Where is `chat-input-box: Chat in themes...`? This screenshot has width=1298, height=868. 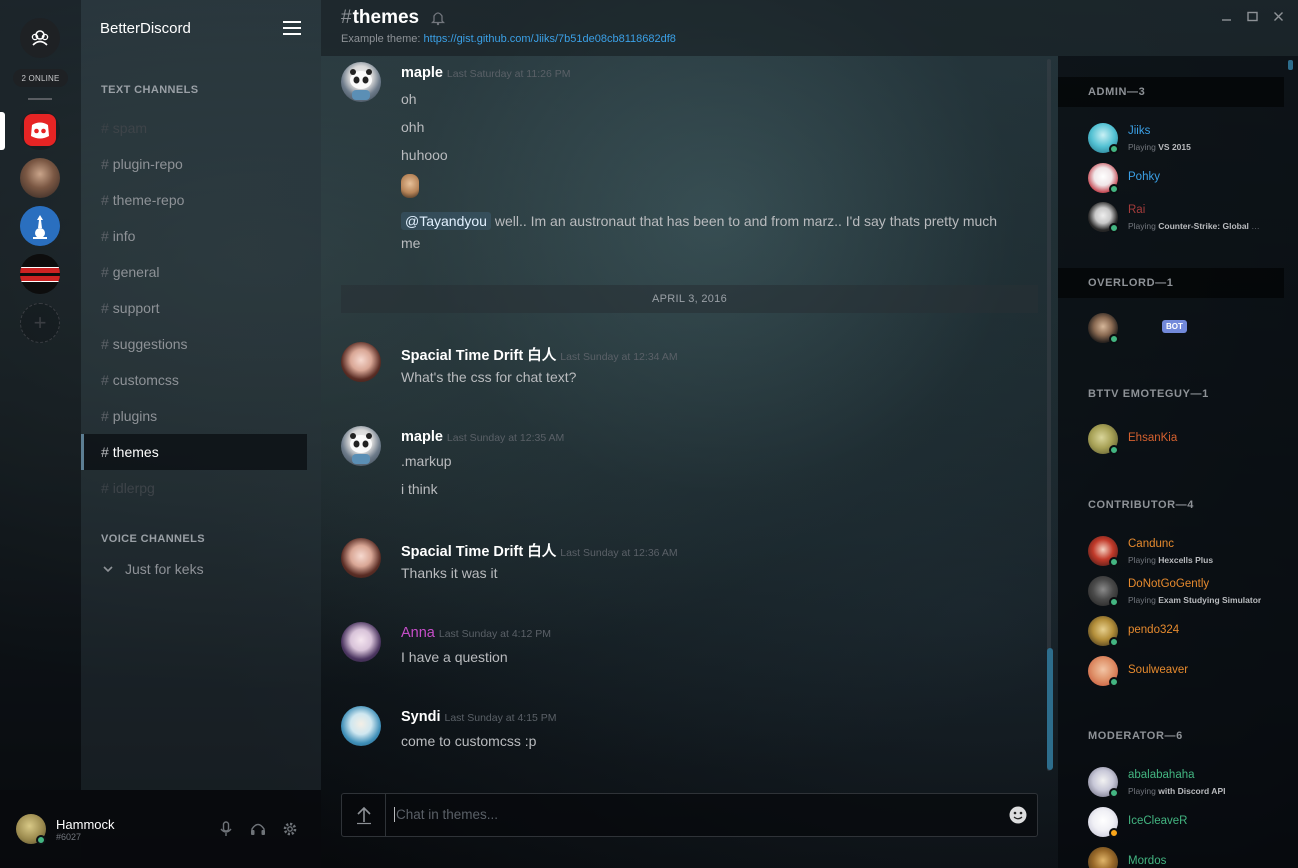
chat-input-box: Chat in themes... is located at coordinates (689, 815).